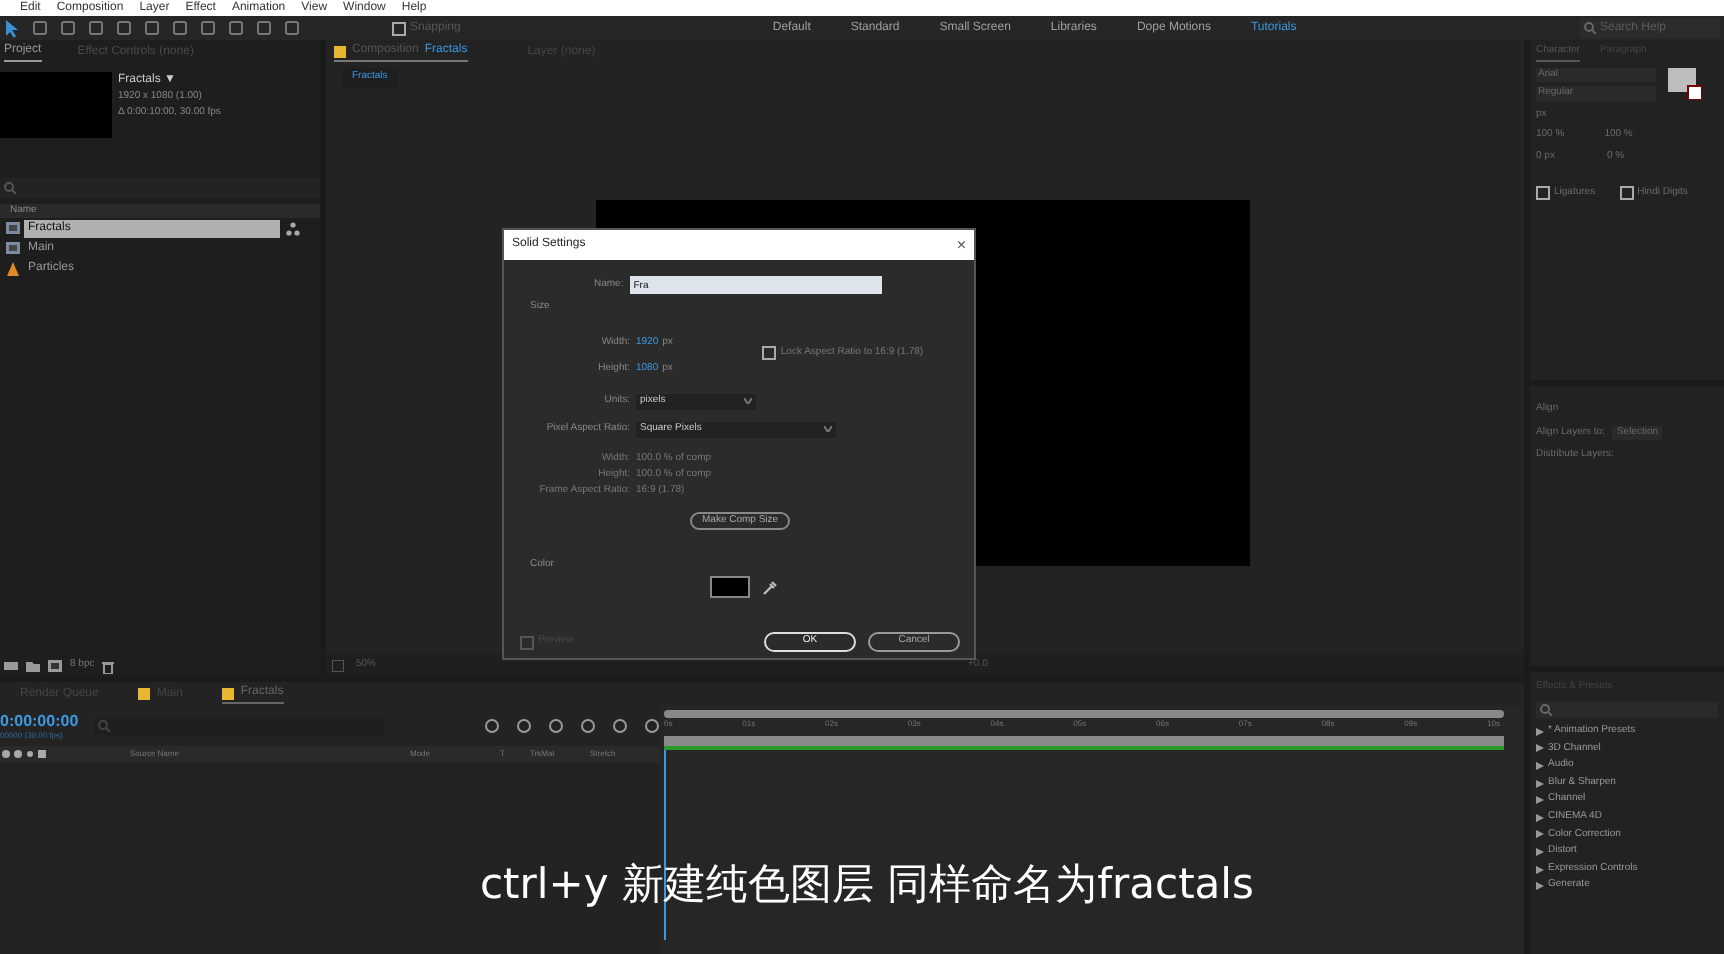  What do you see at coordinates (961, 245) in the screenshot?
I see `close-button: ×` at bounding box center [961, 245].